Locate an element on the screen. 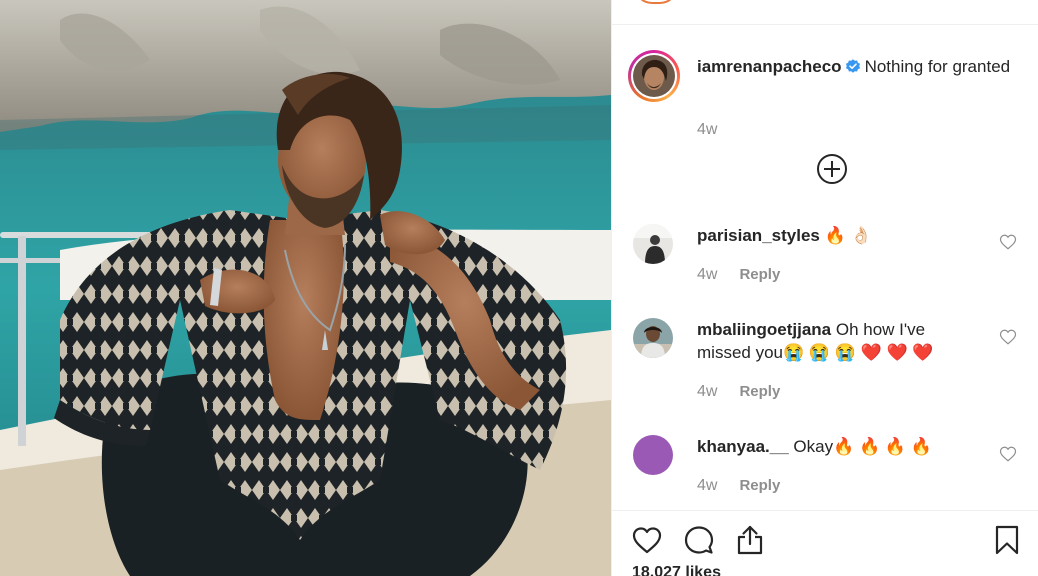  comment-body: Okay🔥 🔥 🔥 🔥 is located at coordinates (862, 446).